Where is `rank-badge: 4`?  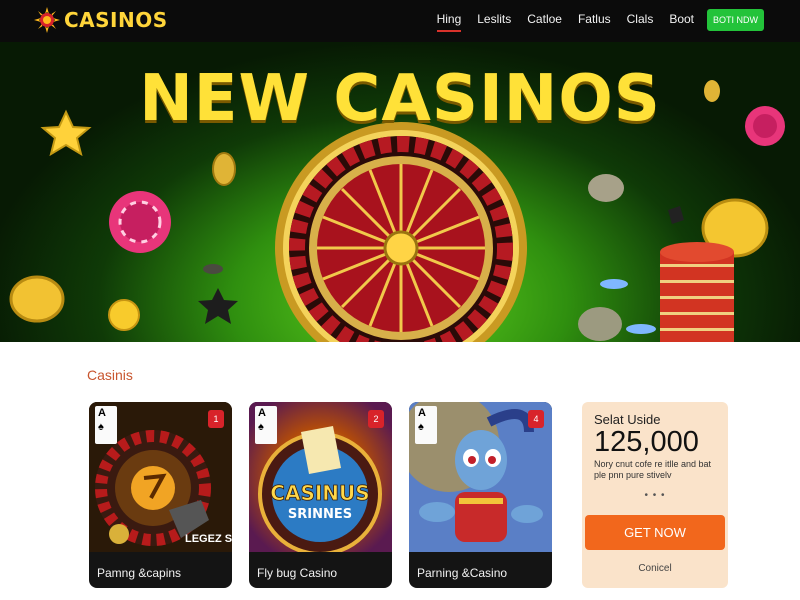 rank-badge: 4 is located at coordinates (536, 419).